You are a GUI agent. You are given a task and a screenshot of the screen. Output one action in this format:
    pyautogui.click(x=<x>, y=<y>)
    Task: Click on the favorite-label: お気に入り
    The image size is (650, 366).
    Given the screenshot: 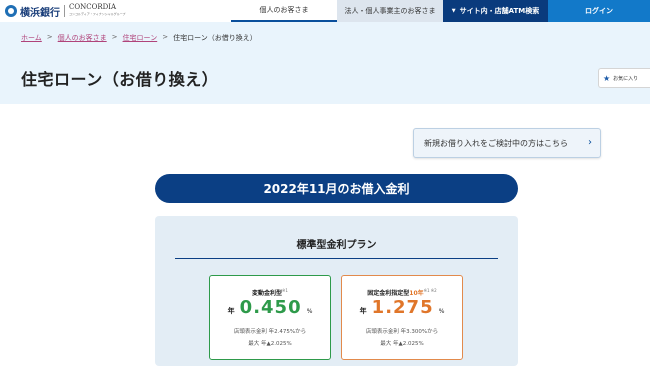 What is the action you would take?
    pyautogui.click(x=626, y=78)
    